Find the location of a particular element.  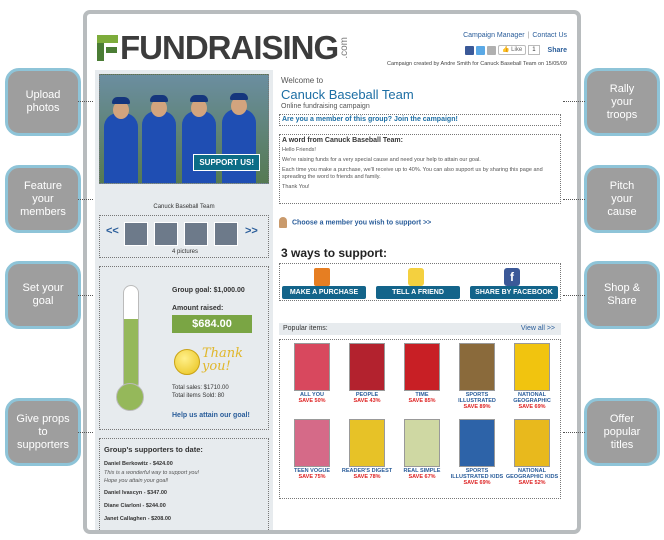

callout-upload-photos: Upload photos is located at coordinates (43, 102).